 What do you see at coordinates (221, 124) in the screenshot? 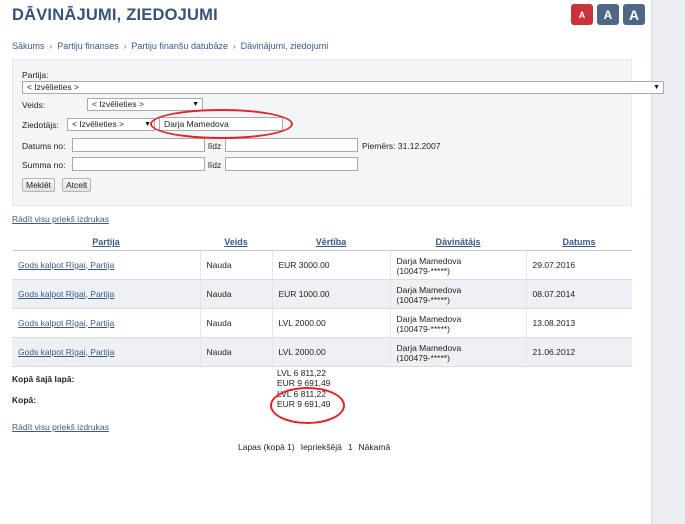
I see `donor-highlight-circle` at bounding box center [221, 124].